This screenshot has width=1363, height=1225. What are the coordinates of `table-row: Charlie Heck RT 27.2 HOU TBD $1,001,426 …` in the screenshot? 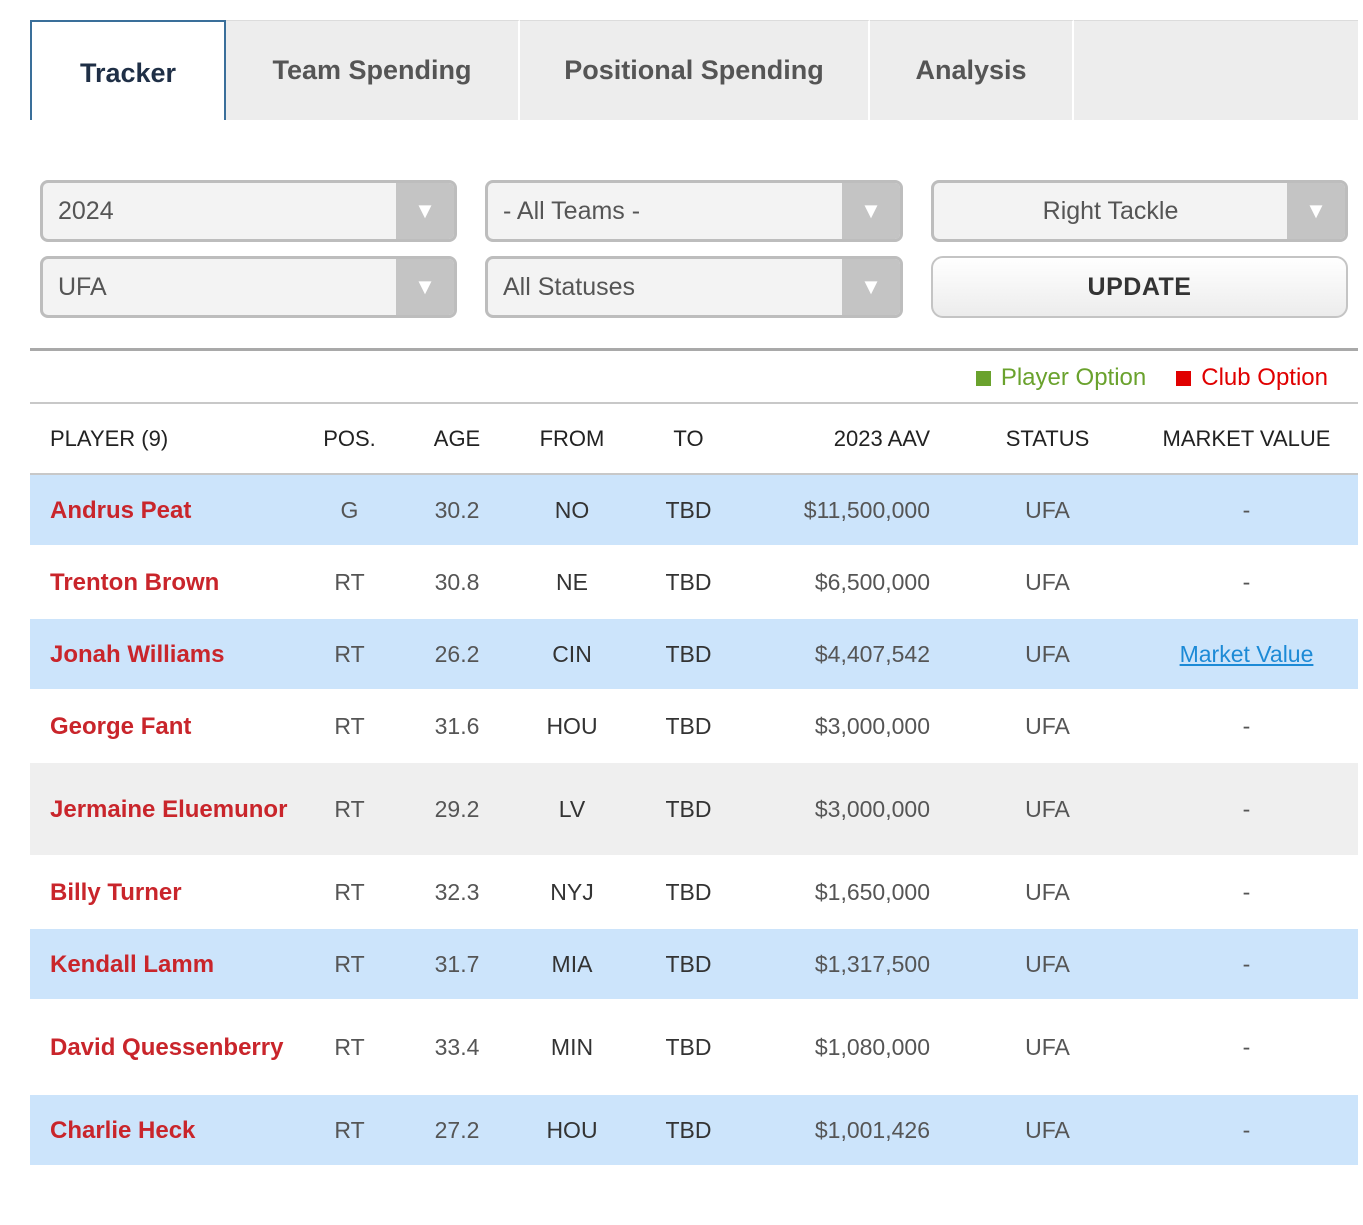 It's located at (694, 1130).